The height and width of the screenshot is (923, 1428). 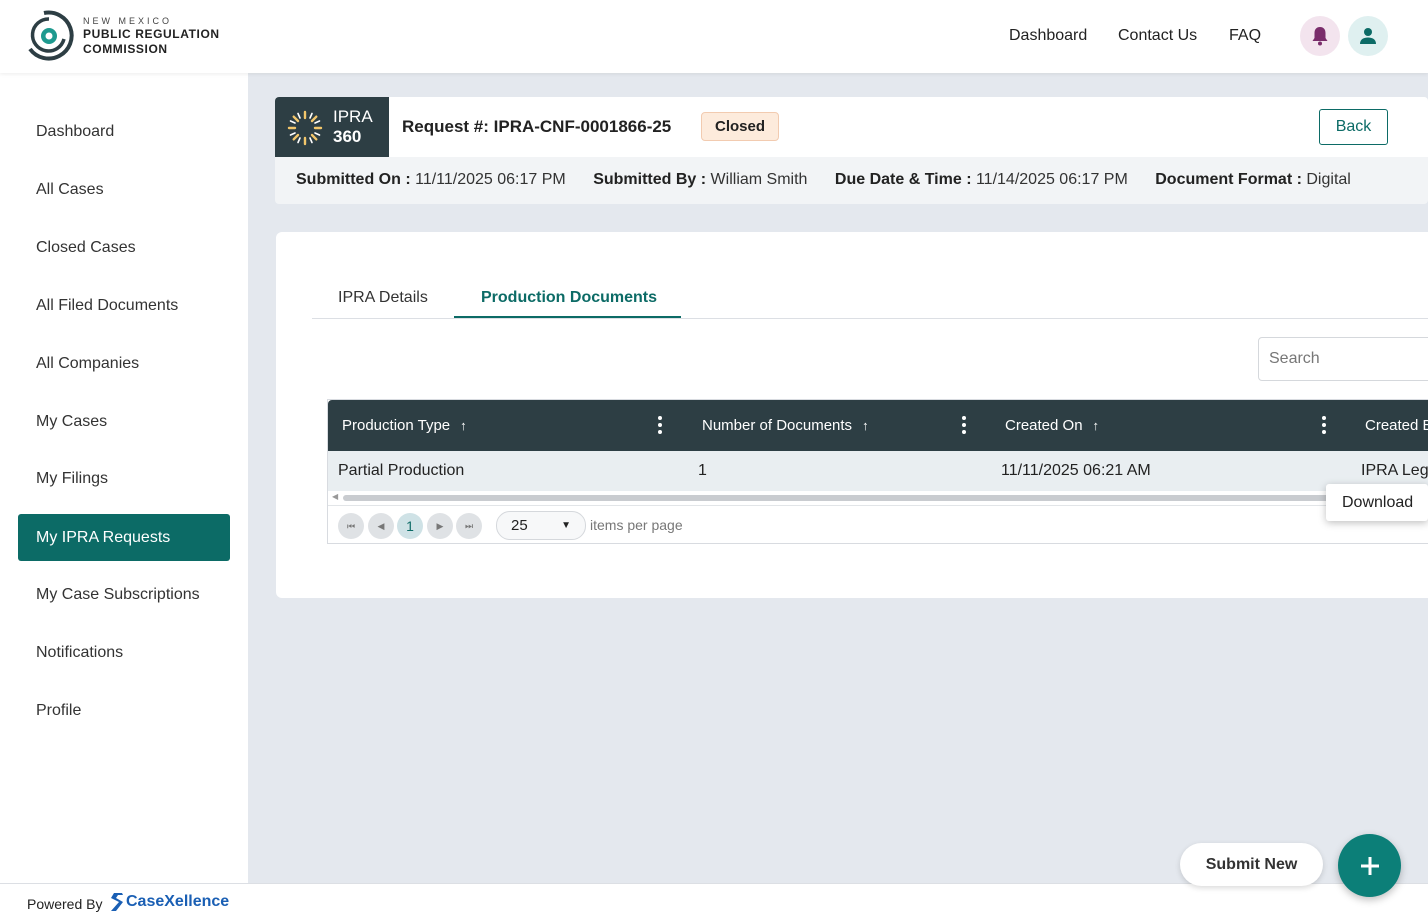 I want to click on document-format-label: Document Format :, so click(x=1228, y=179).